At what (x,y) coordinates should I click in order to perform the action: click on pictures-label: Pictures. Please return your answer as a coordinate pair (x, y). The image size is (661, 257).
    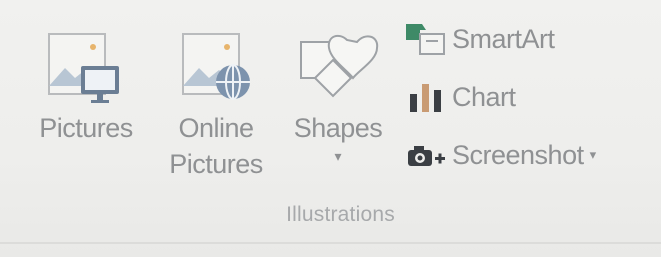
    Looking at the image, I should click on (86, 128).